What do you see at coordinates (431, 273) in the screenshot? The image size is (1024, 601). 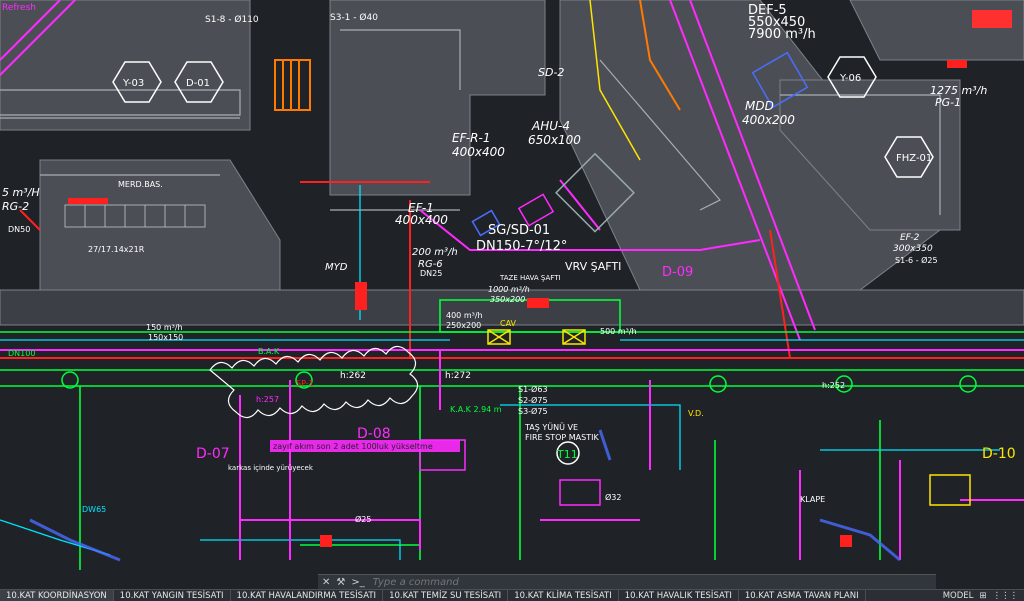 I see `label-dn25: DN25` at bounding box center [431, 273].